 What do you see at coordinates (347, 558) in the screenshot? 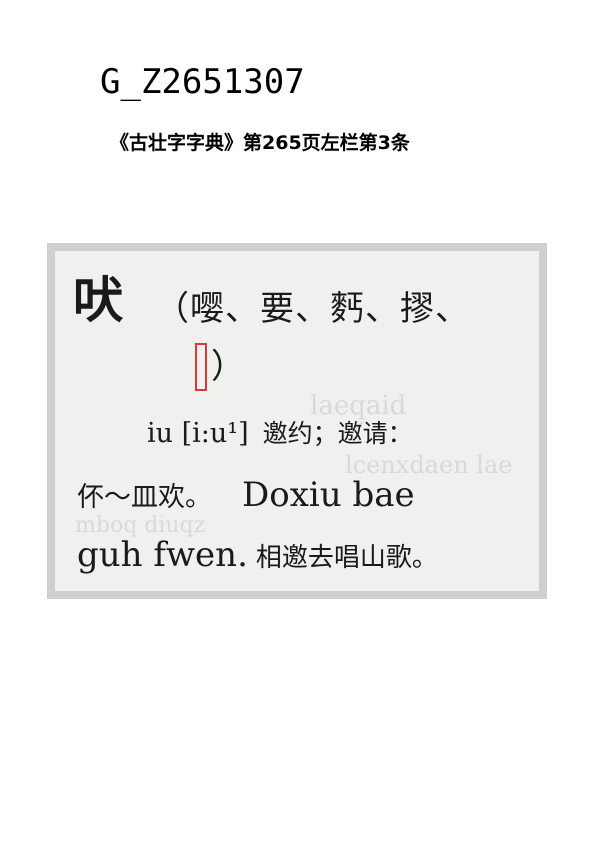
I see `example-translation: 相邀去唱山歌。` at bounding box center [347, 558].